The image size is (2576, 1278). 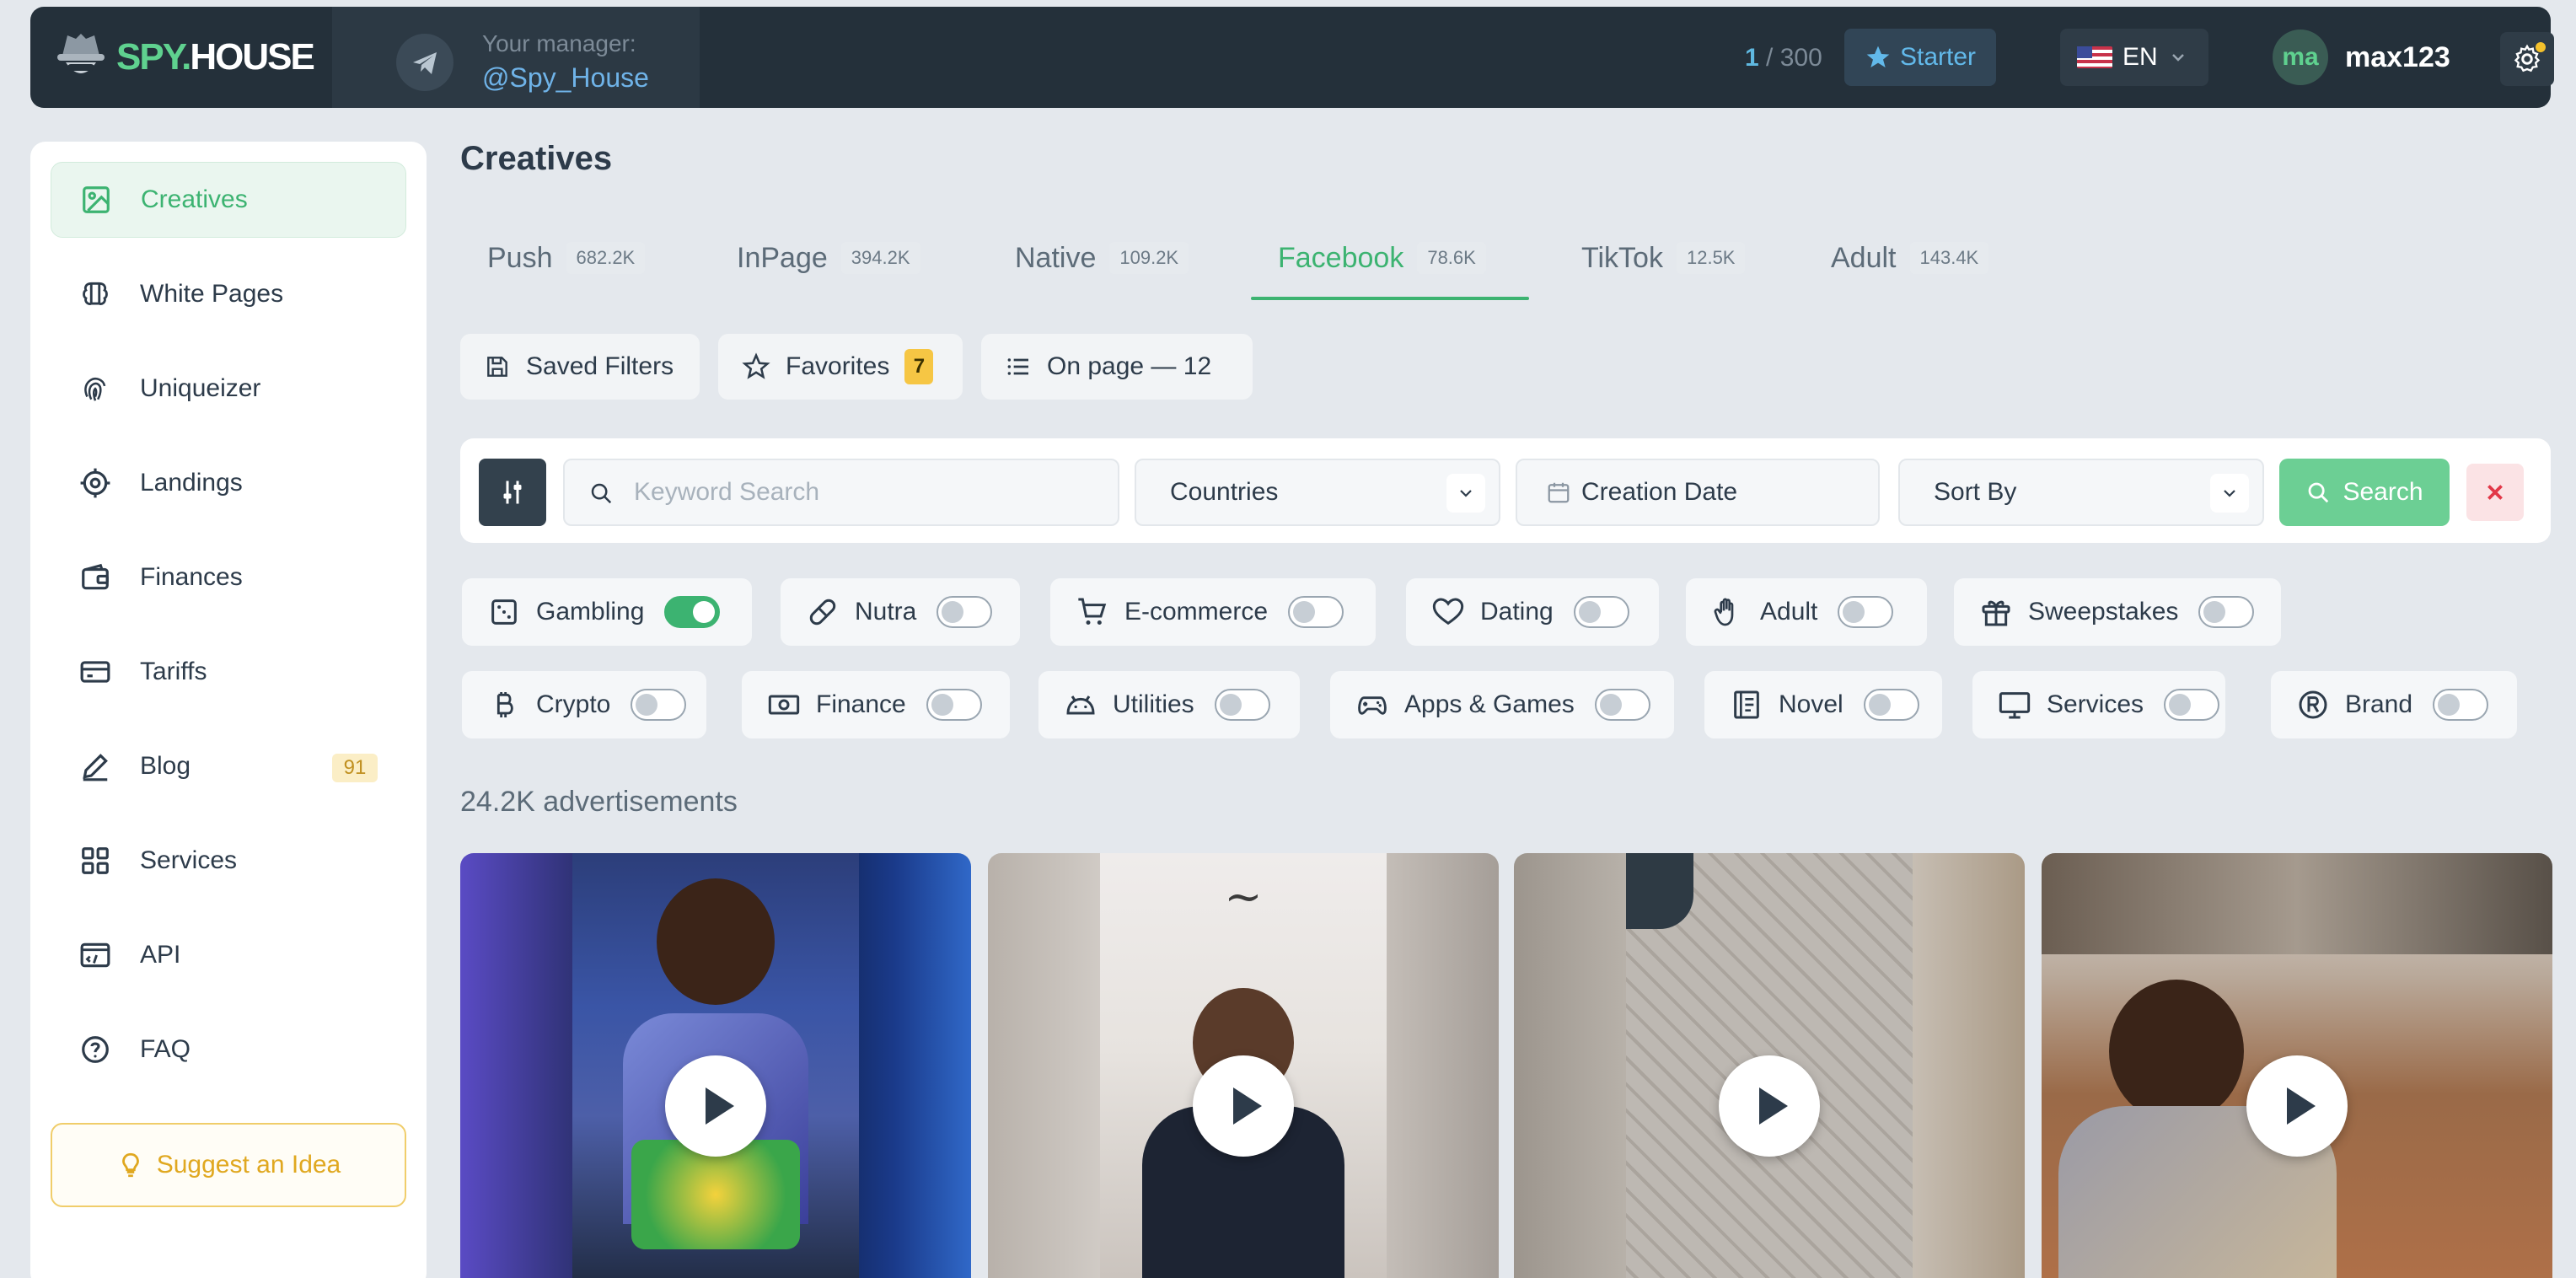 I want to click on banknote-icon, so click(x=784, y=705).